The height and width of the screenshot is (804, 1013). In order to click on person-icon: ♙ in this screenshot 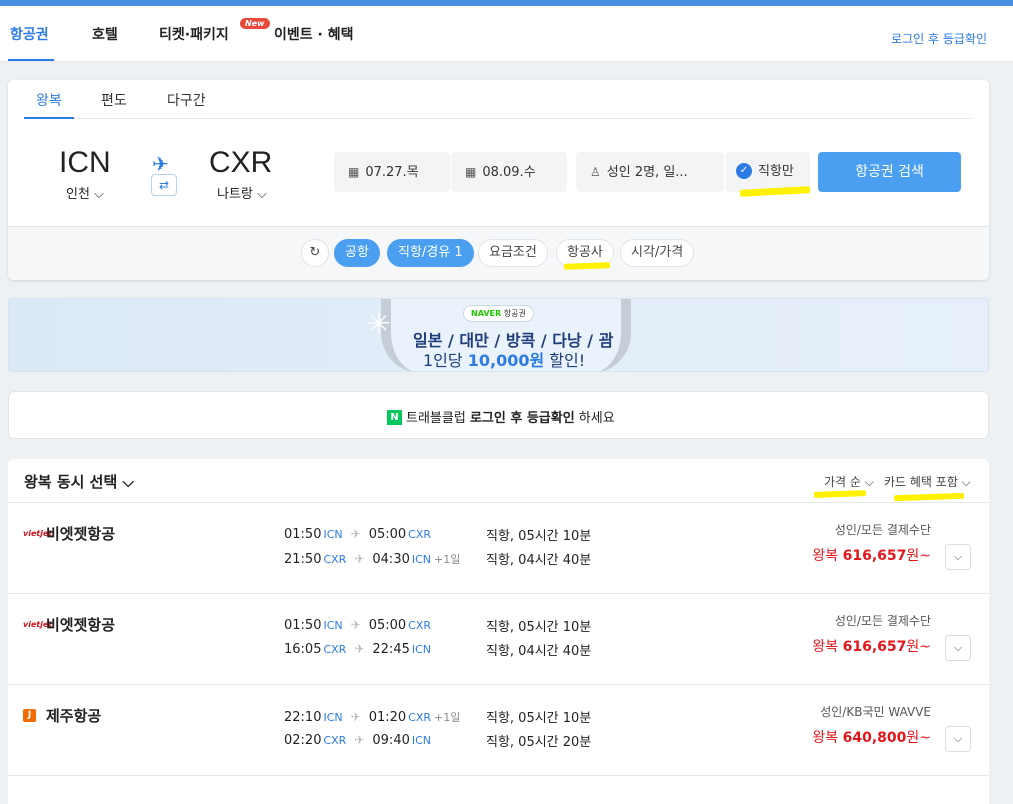, I will do `click(595, 172)`.